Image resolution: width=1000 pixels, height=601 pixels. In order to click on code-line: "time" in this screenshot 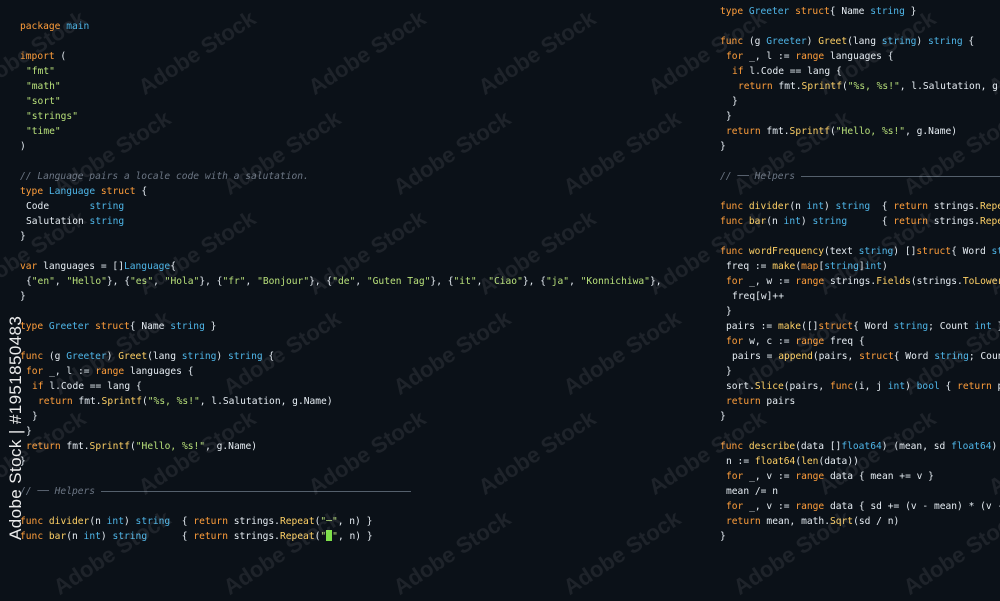, I will do `click(43, 131)`.